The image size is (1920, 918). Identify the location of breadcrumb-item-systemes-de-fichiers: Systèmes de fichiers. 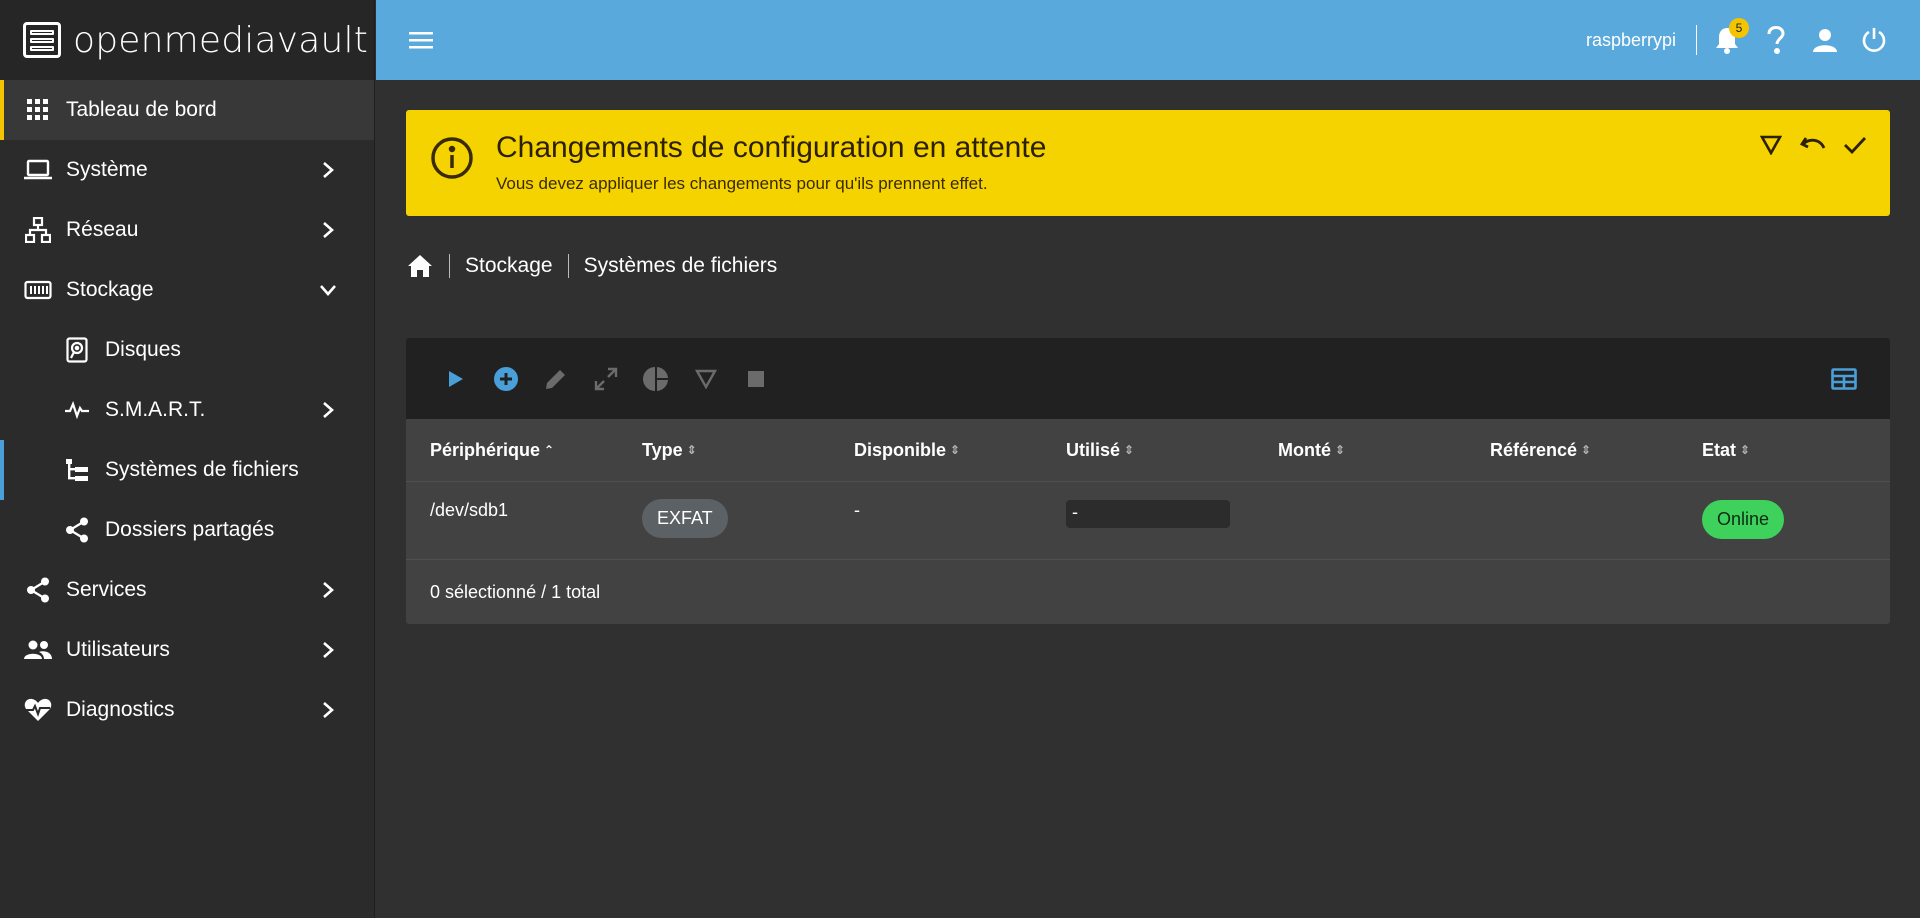
(680, 265).